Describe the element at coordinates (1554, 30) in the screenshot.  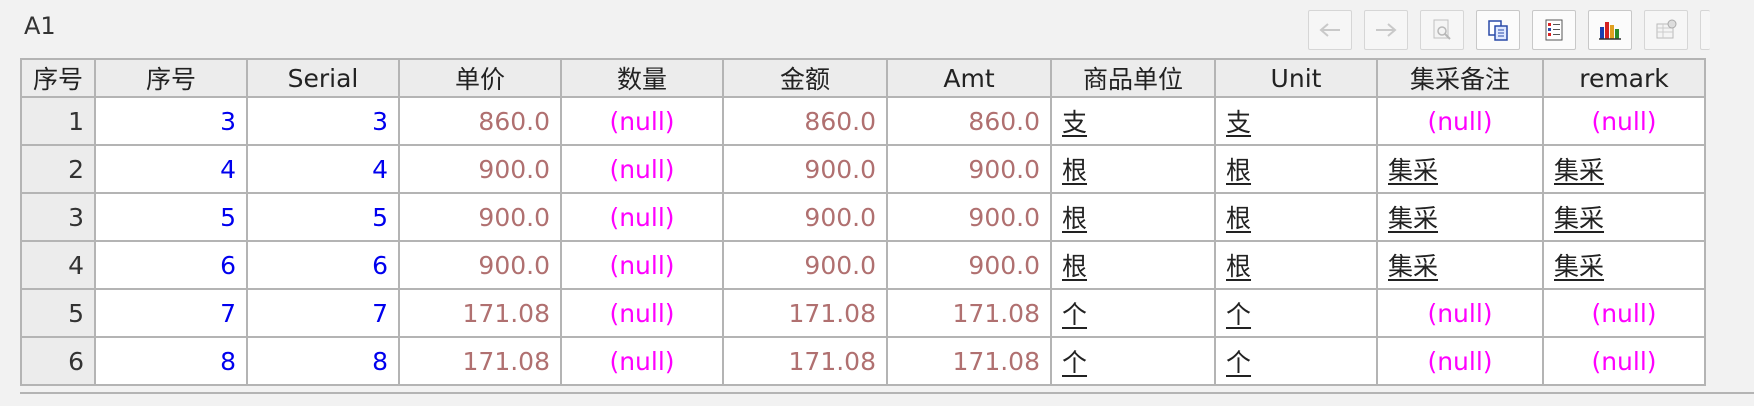
I see `list-button` at that location.